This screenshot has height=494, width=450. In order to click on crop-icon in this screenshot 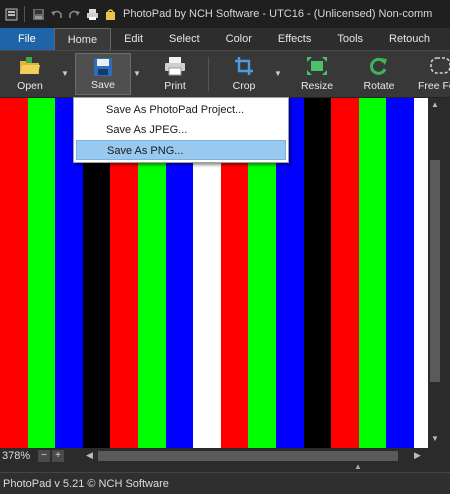, I will do `click(244, 67)`.